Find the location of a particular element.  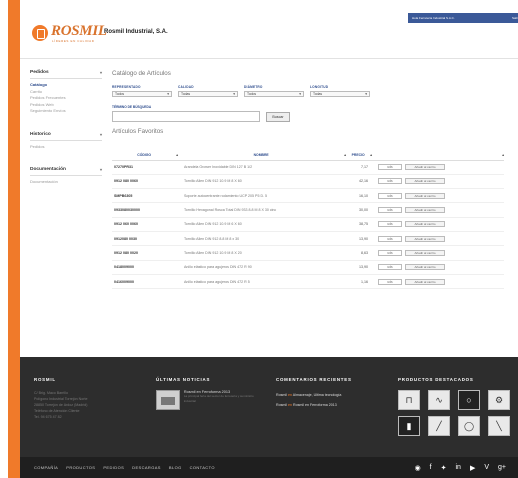

diametro-select: Todos ▾ is located at coordinates (274, 94).